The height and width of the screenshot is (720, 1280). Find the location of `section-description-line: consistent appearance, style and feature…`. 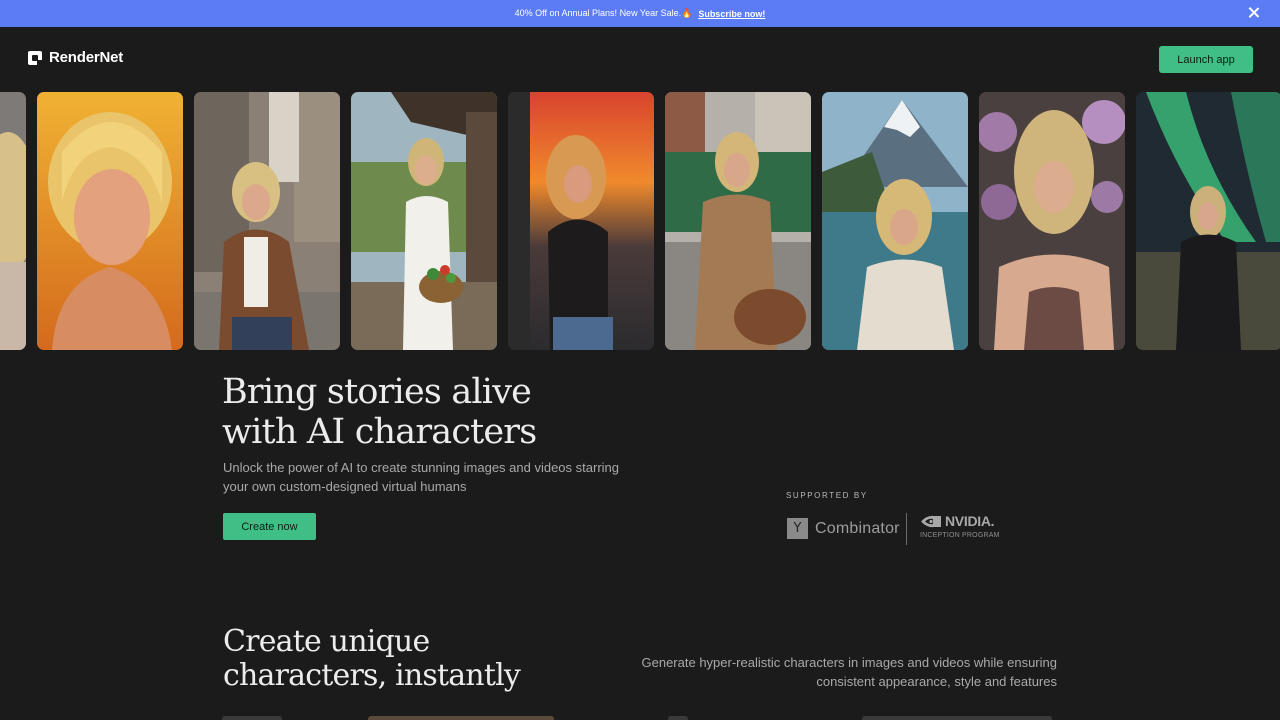

section-description-line: consistent appearance, style and feature… is located at coordinates (936, 681).